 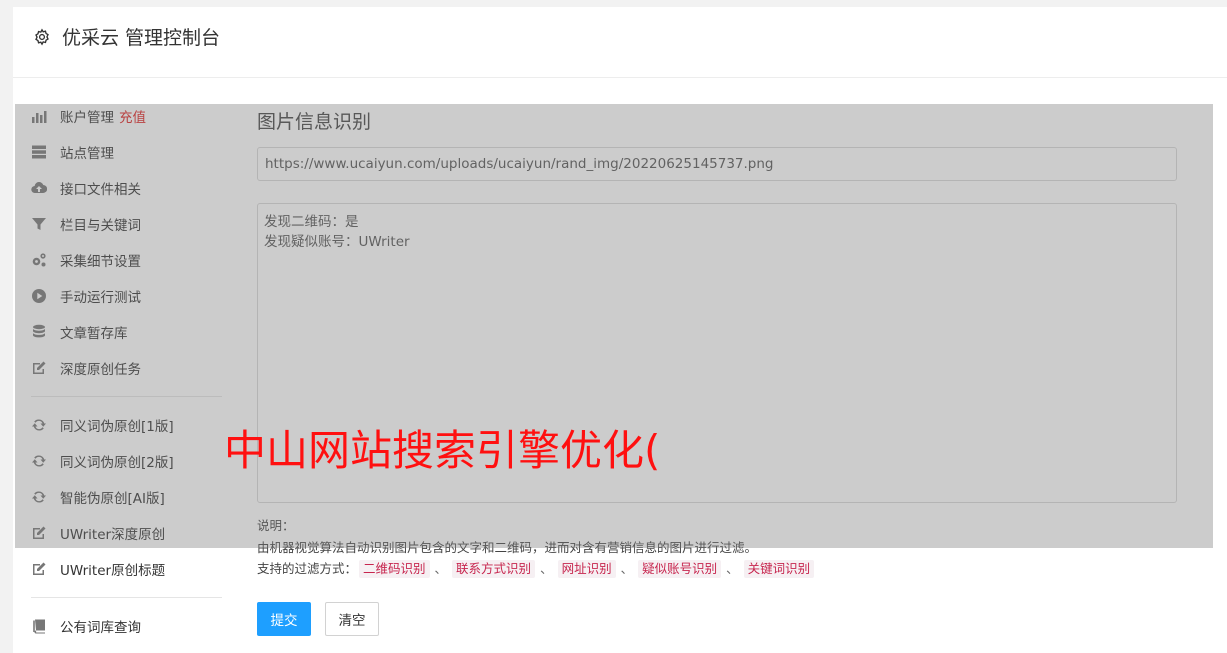 I want to click on sidebar-item-label: 公有词库查询, so click(x=100, y=628).